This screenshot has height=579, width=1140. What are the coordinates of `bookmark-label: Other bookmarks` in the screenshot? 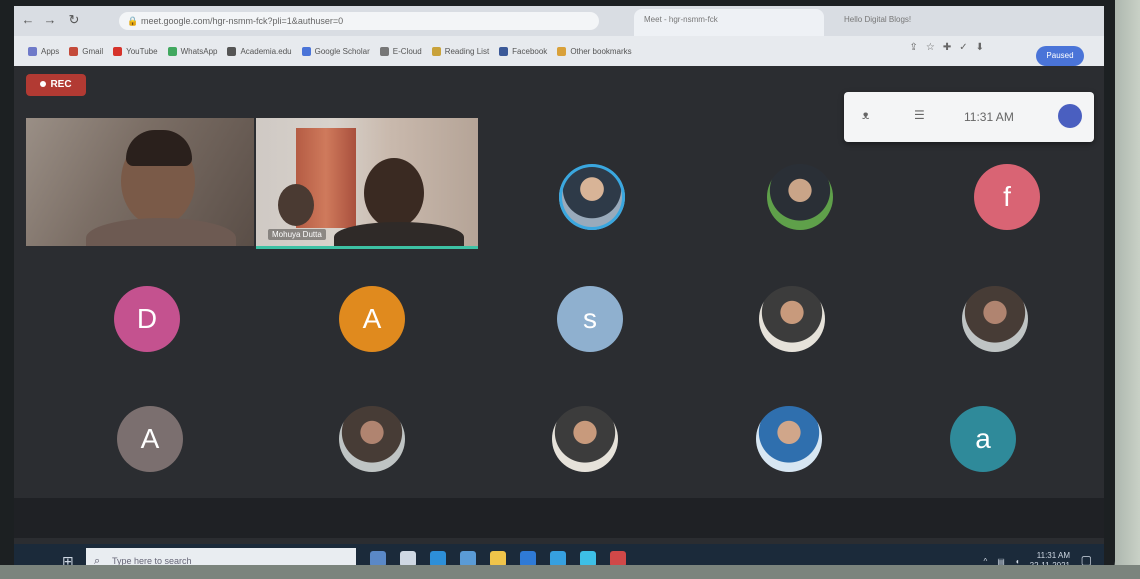 It's located at (601, 51).